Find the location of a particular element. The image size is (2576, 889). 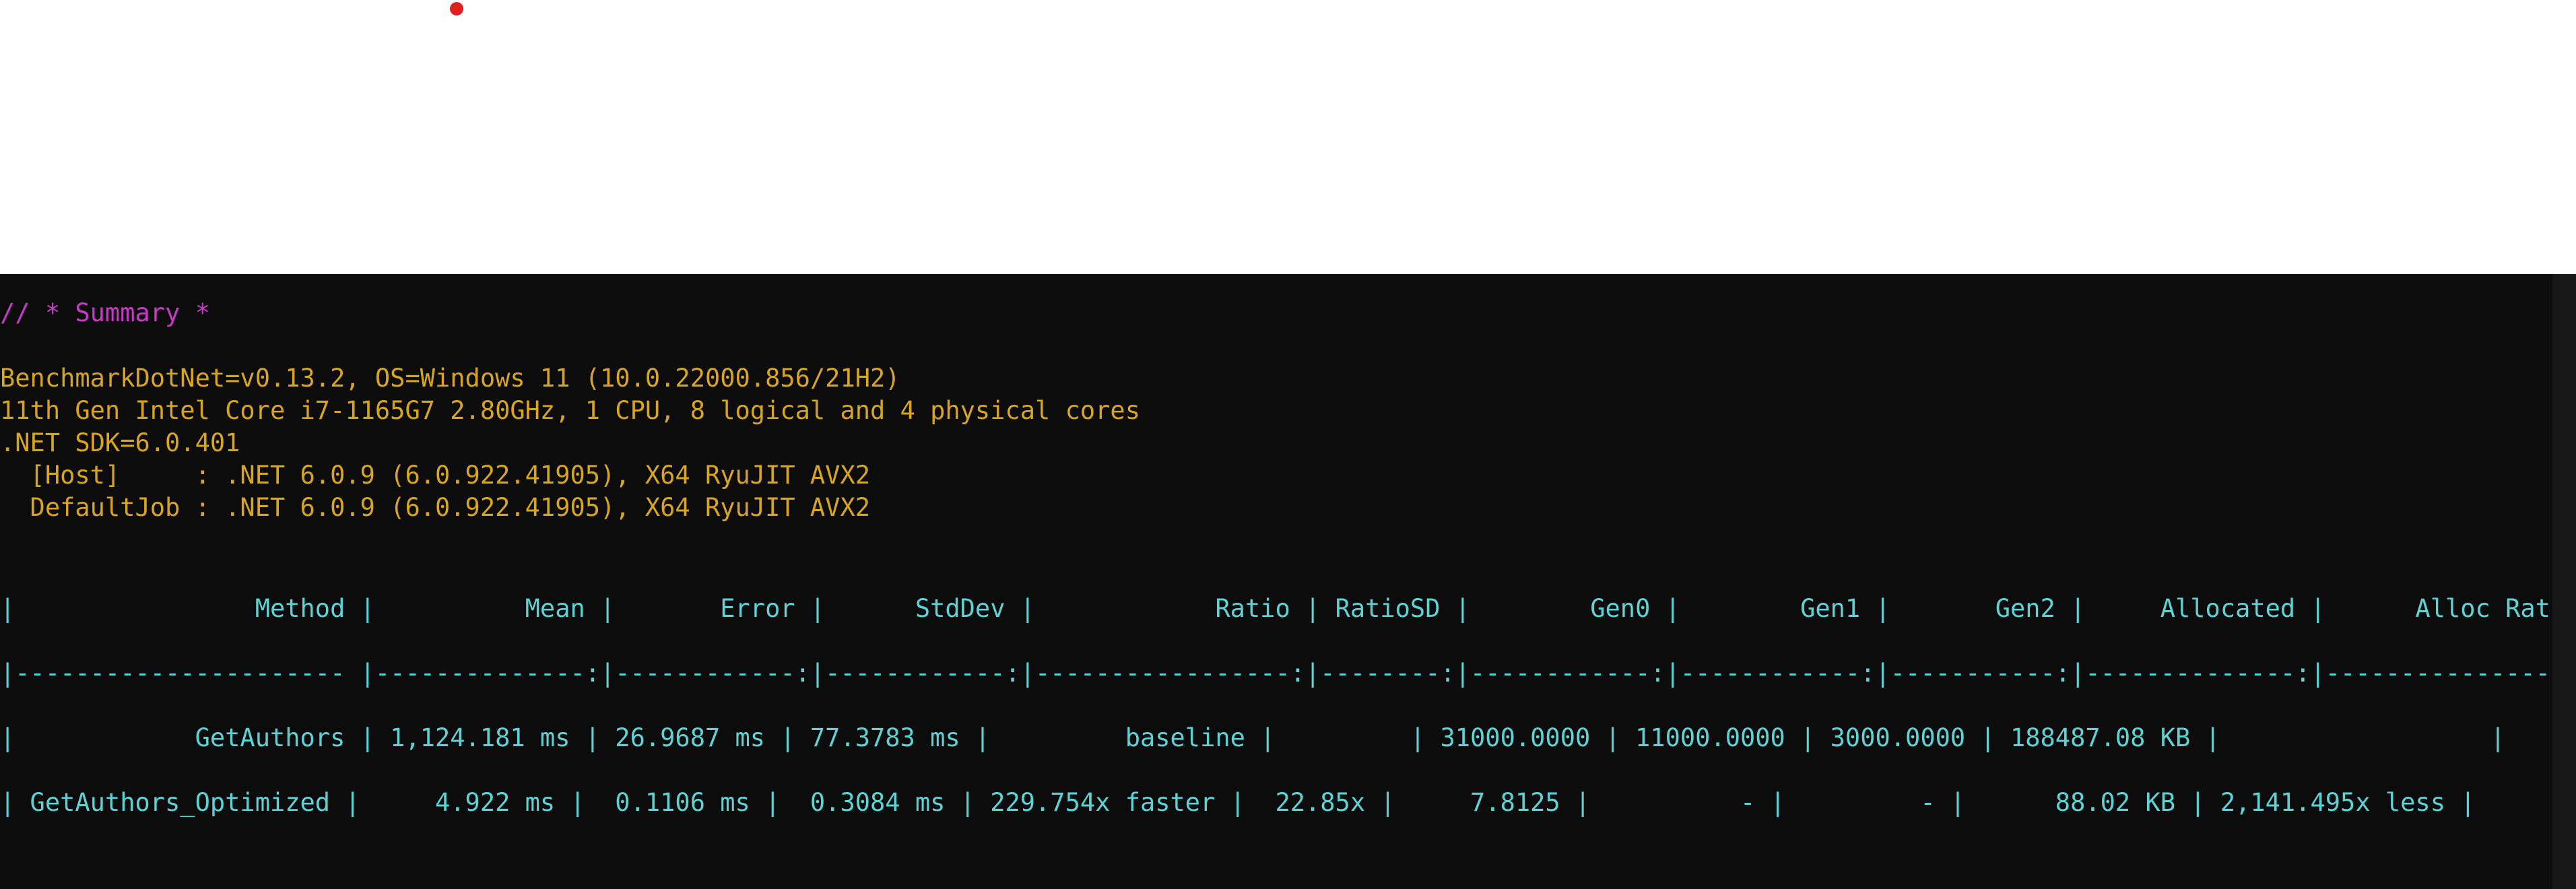

env-line-sdk: .NET SDK=6.0.401 is located at coordinates (120, 442).